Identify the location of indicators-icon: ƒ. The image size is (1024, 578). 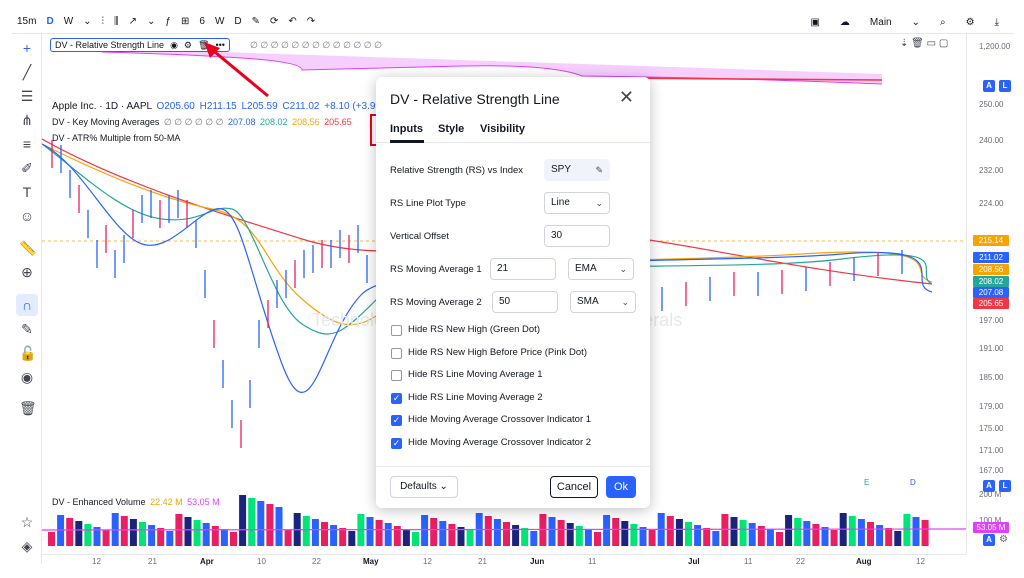
(168, 22).